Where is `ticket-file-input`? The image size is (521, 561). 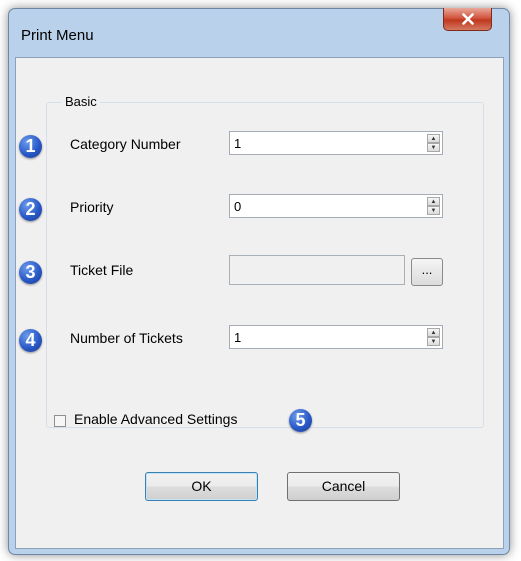
ticket-file-input is located at coordinates (317, 270).